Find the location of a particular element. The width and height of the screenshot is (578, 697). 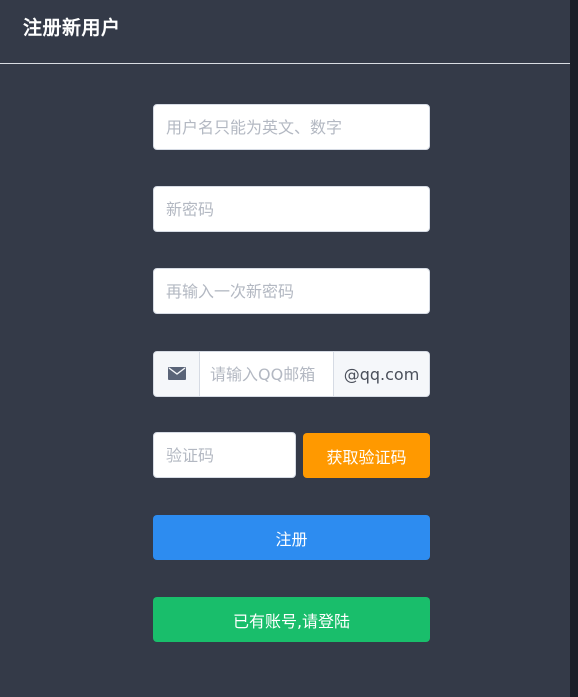

email-field-group: @qq.com is located at coordinates (291, 374).